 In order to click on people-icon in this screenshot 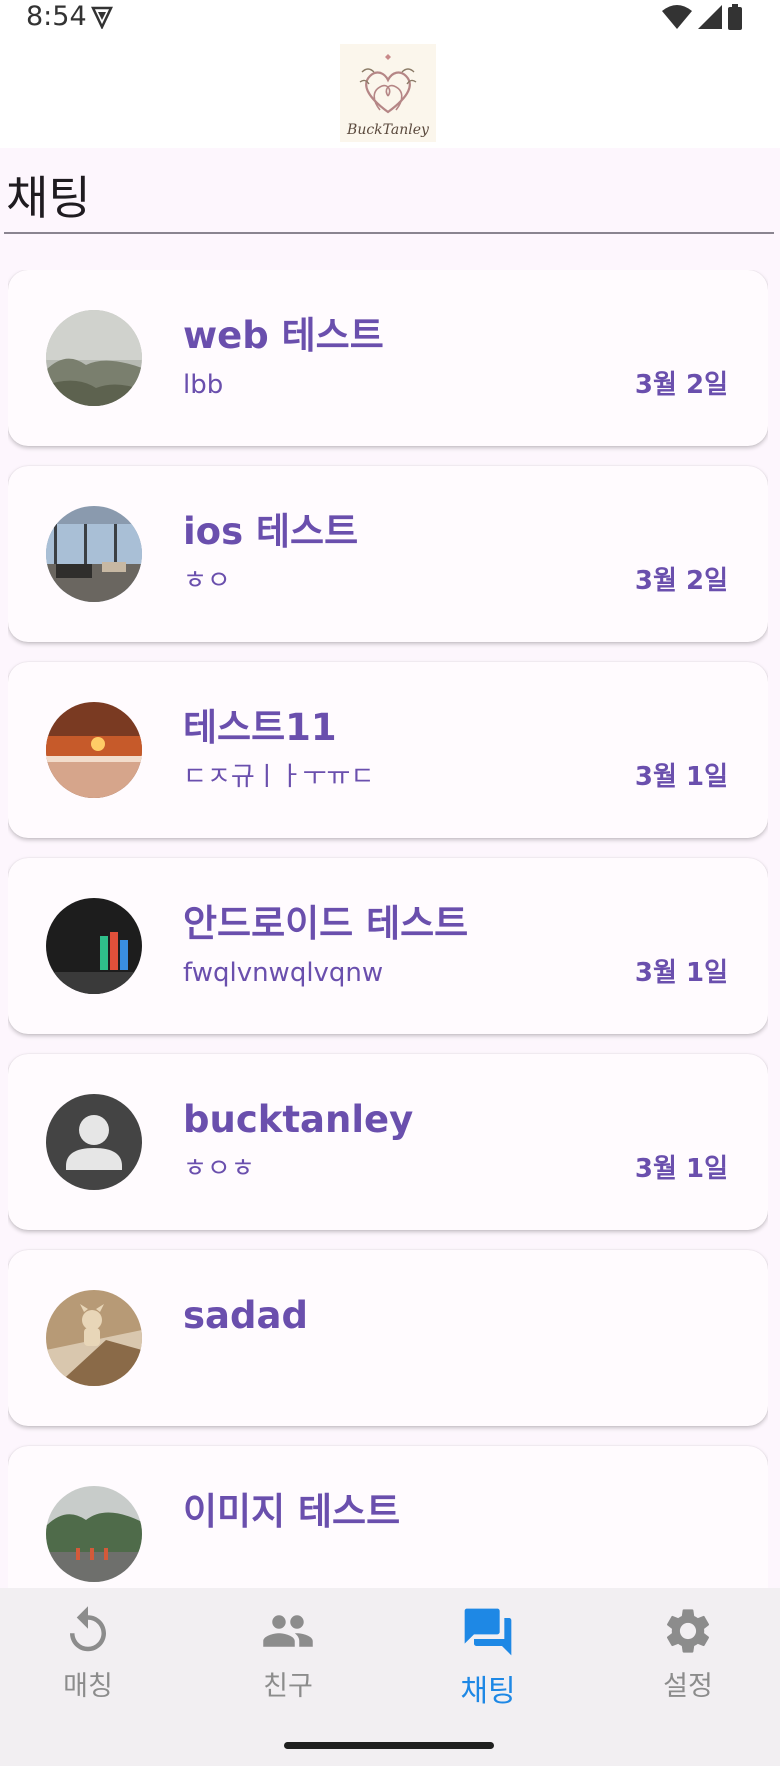, I will do `click(288, 1631)`.